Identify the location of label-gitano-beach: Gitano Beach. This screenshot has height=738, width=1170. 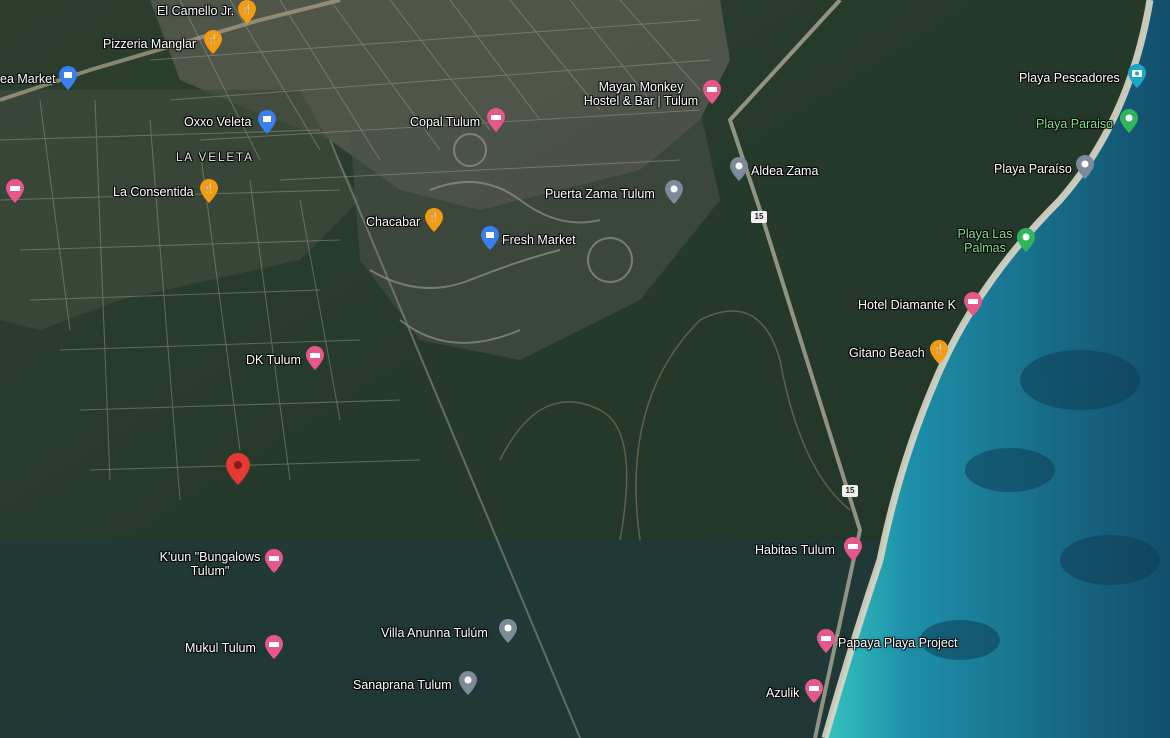
(887, 353).